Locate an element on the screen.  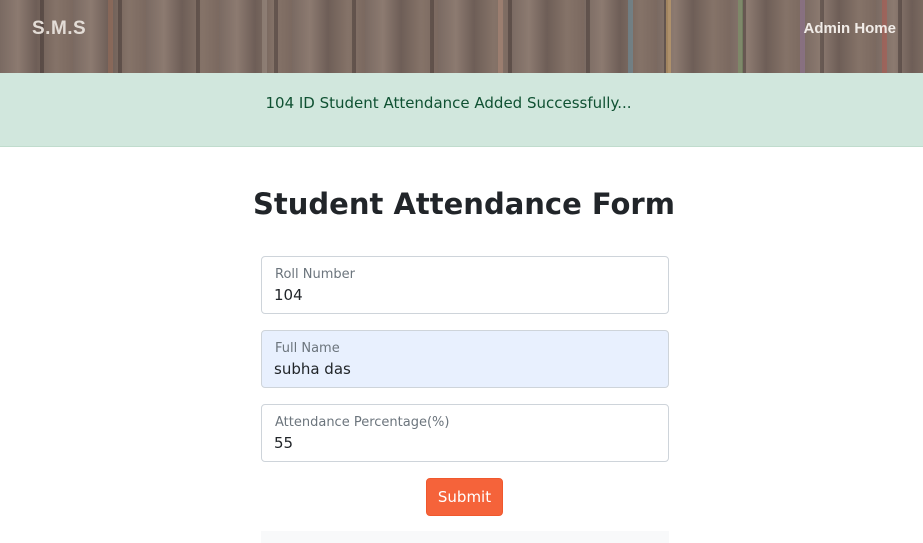
full-name-label: Full Name is located at coordinates (307, 348).